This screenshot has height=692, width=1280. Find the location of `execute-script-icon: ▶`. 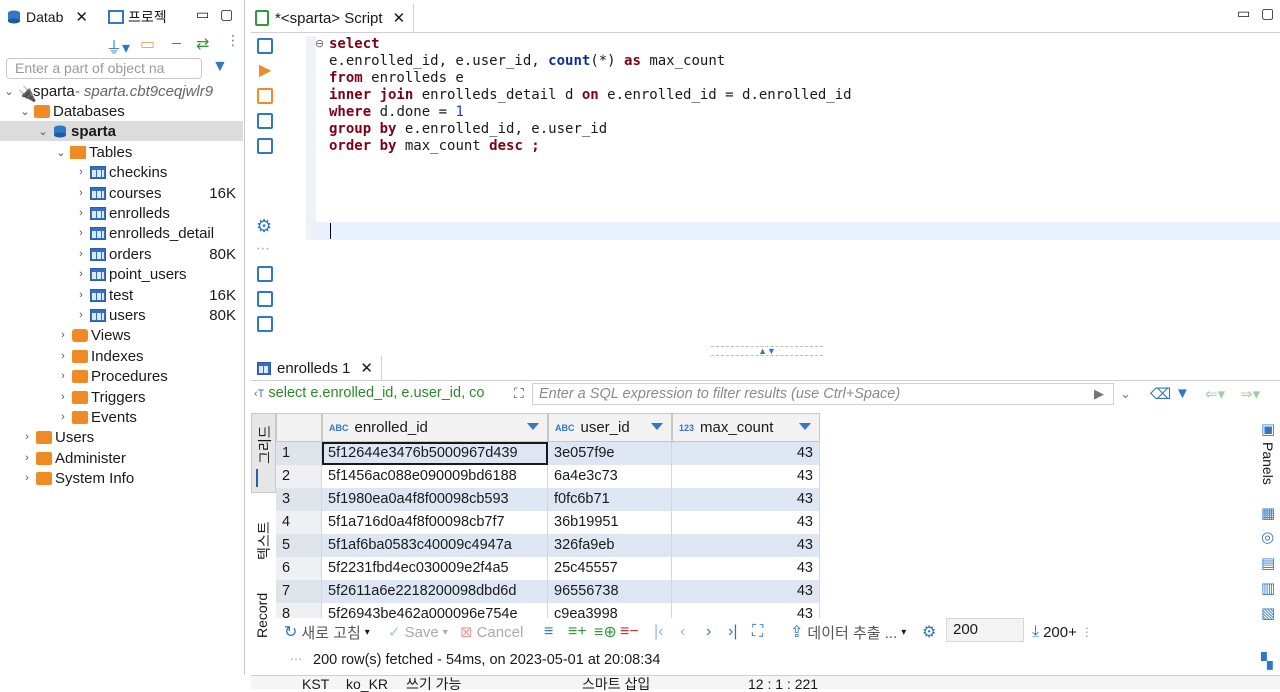

execute-script-icon: ▶ is located at coordinates (265, 70).